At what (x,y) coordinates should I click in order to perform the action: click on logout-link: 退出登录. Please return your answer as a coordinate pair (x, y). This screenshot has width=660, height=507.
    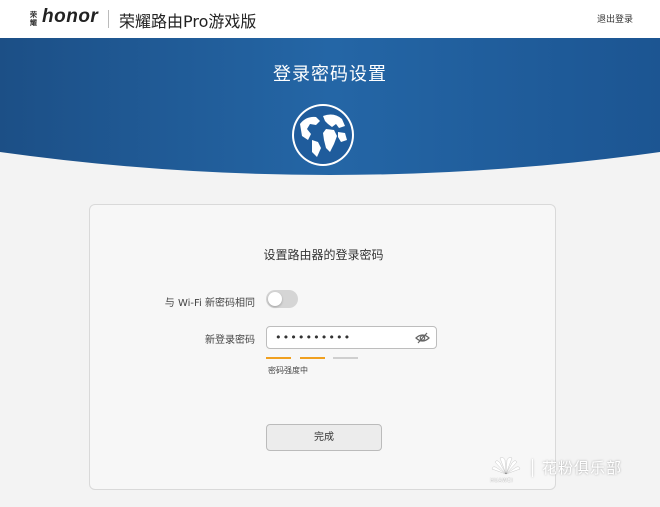
    Looking at the image, I should click on (615, 18).